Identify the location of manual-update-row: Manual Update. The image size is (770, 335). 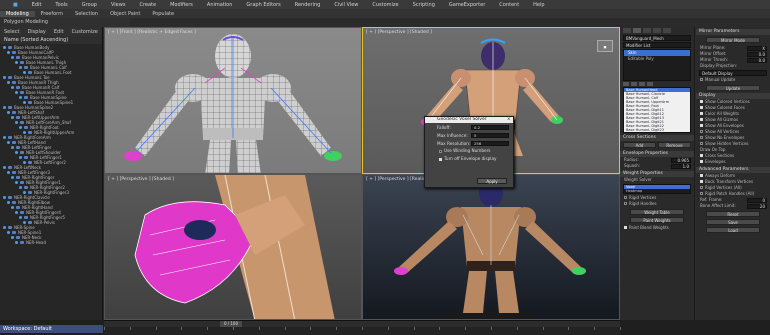
(733, 80).